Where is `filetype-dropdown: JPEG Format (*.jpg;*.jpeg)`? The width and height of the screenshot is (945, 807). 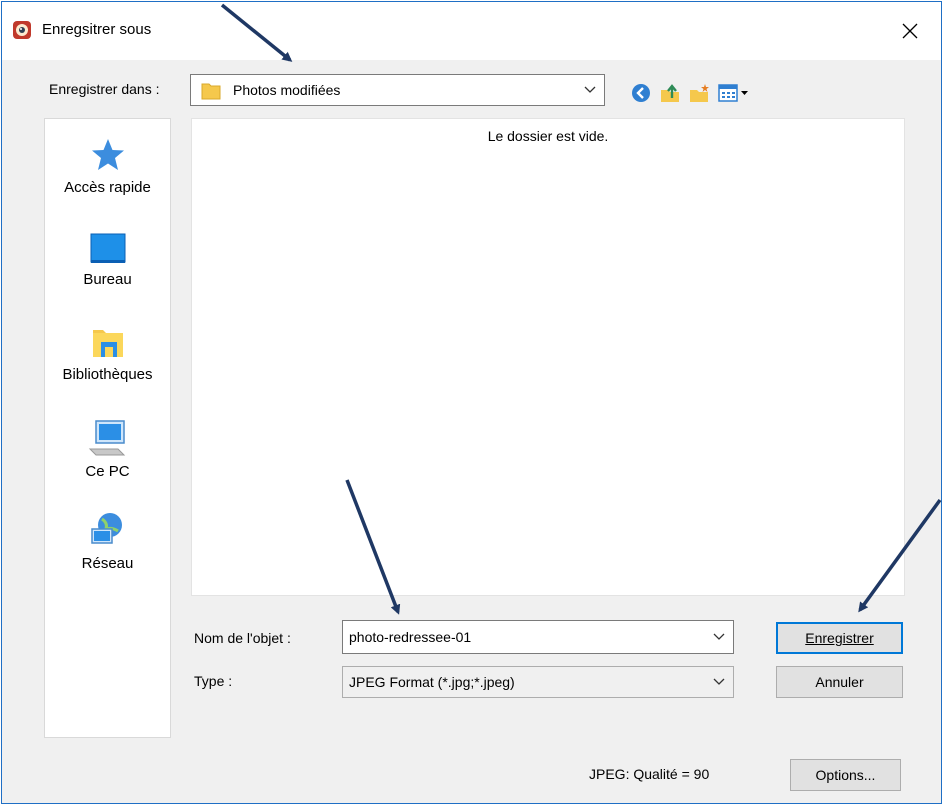 filetype-dropdown: JPEG Format (*.jpg;*.jpeg) is located at coordinates (538, 682).